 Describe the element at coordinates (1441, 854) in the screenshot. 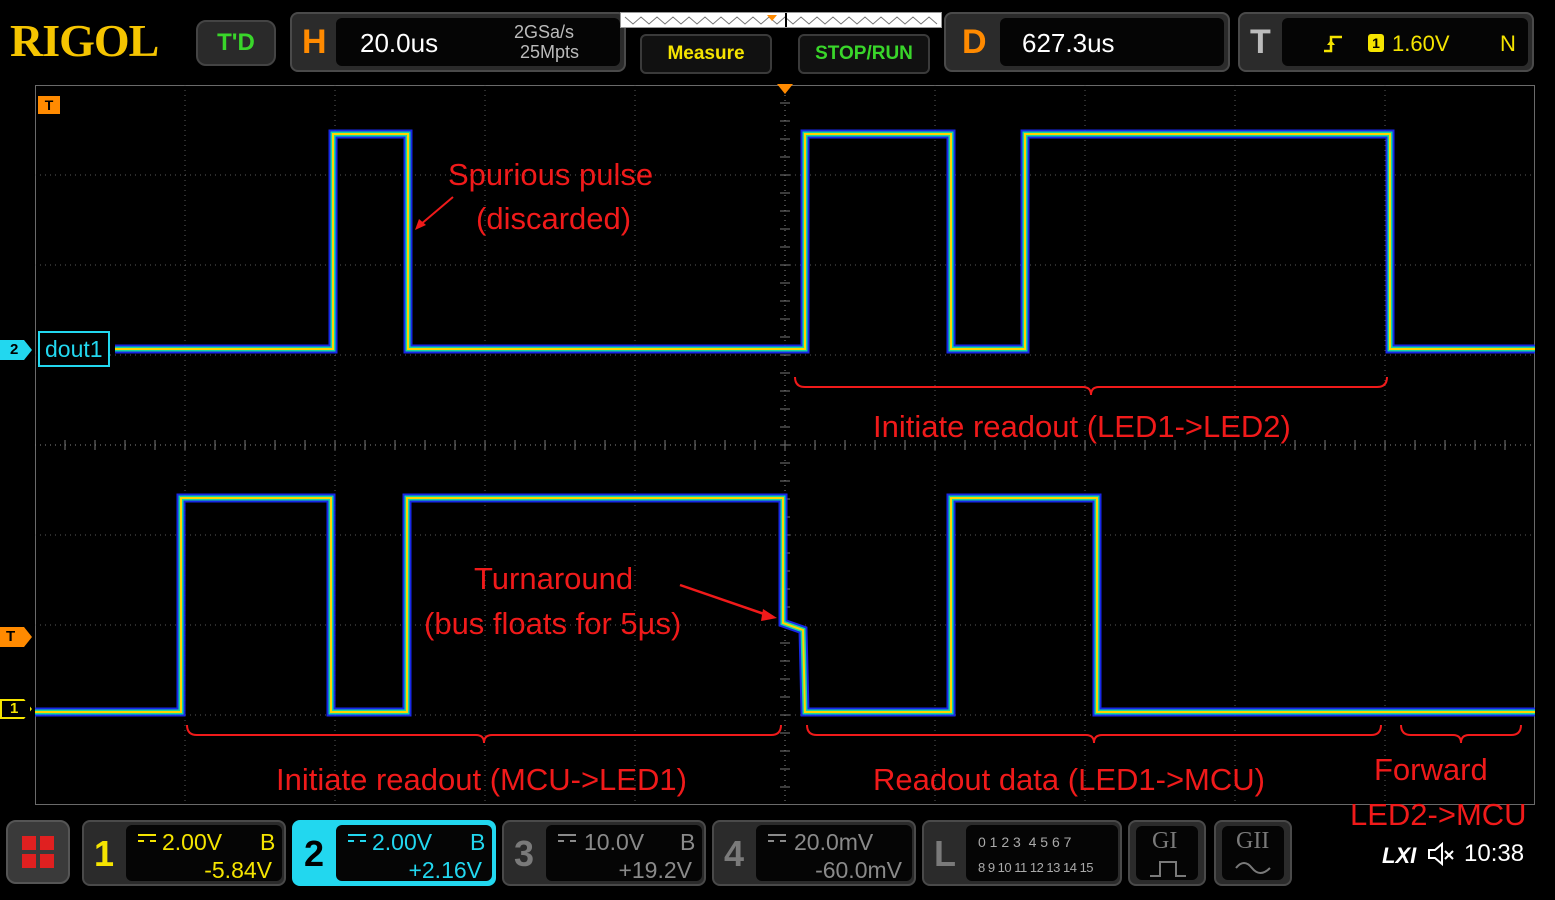

I see `speaker-muted-icon` at that location.